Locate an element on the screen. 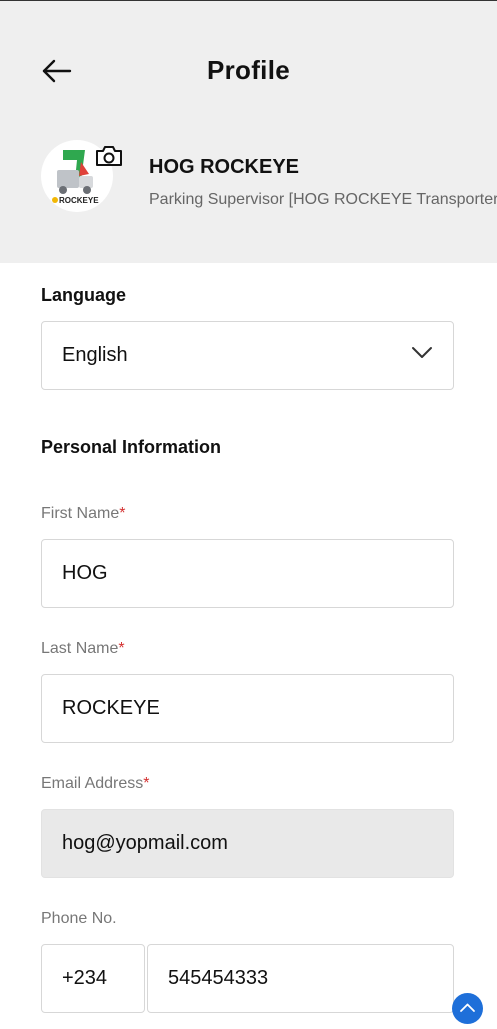  first-name-field is located at coordinates (247, 573).